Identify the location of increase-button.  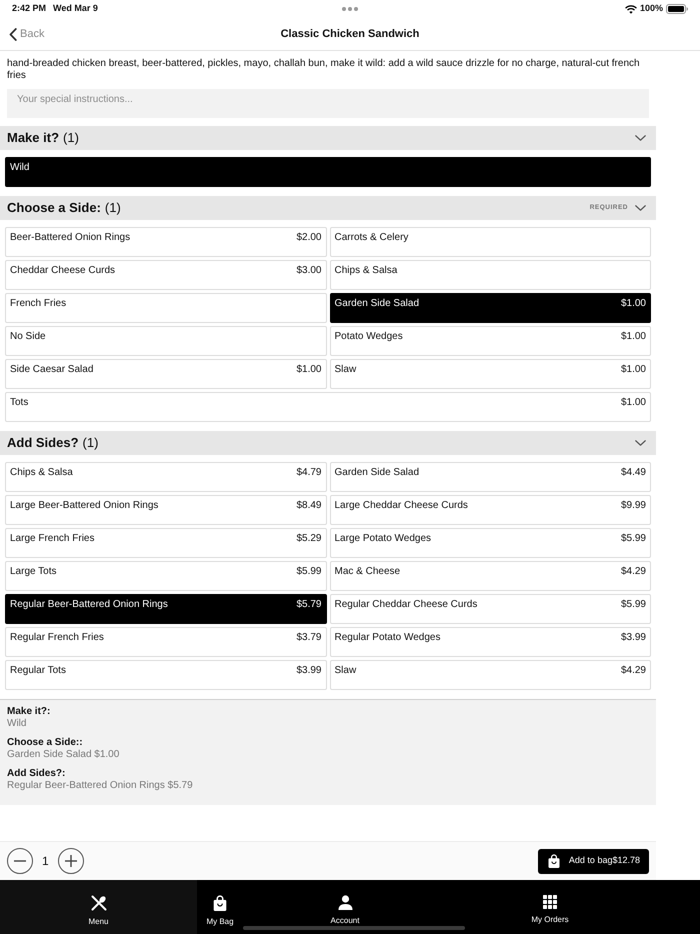
(71, 861).